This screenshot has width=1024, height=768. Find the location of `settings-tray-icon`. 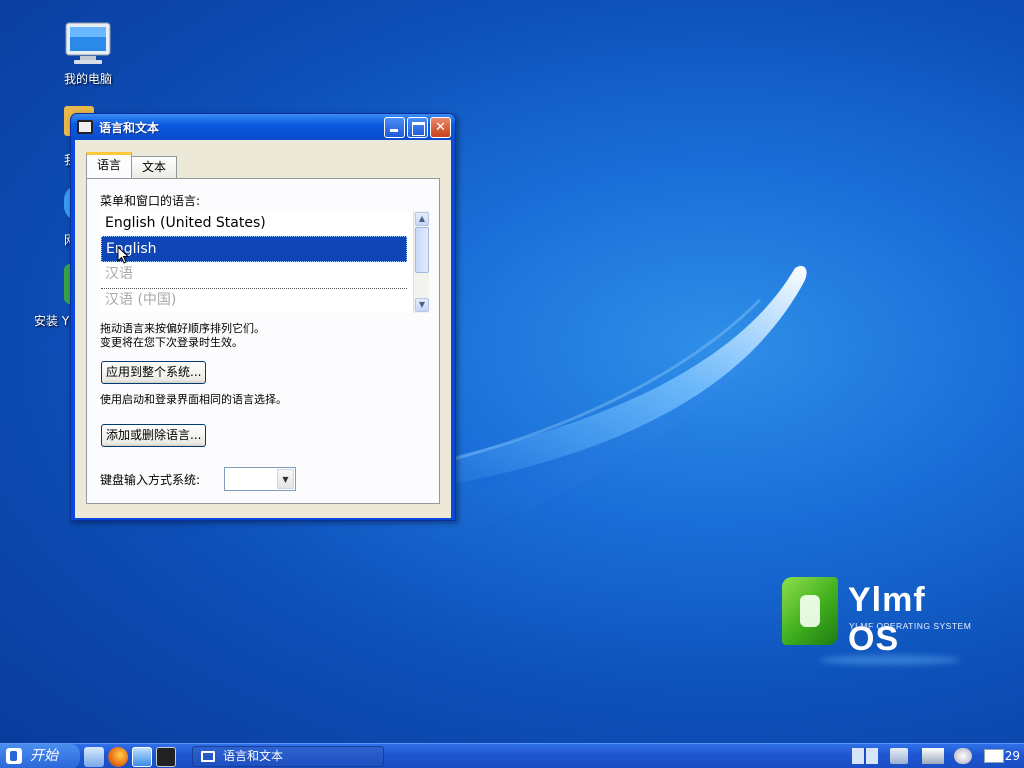

settings-tray-icon is located at coordinates (963, 756).